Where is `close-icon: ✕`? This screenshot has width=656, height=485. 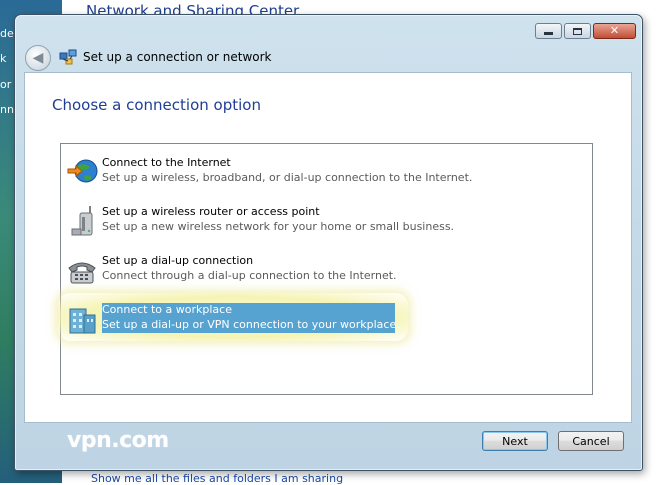
close-icon: ✕ is located at coordinates (614, 30).